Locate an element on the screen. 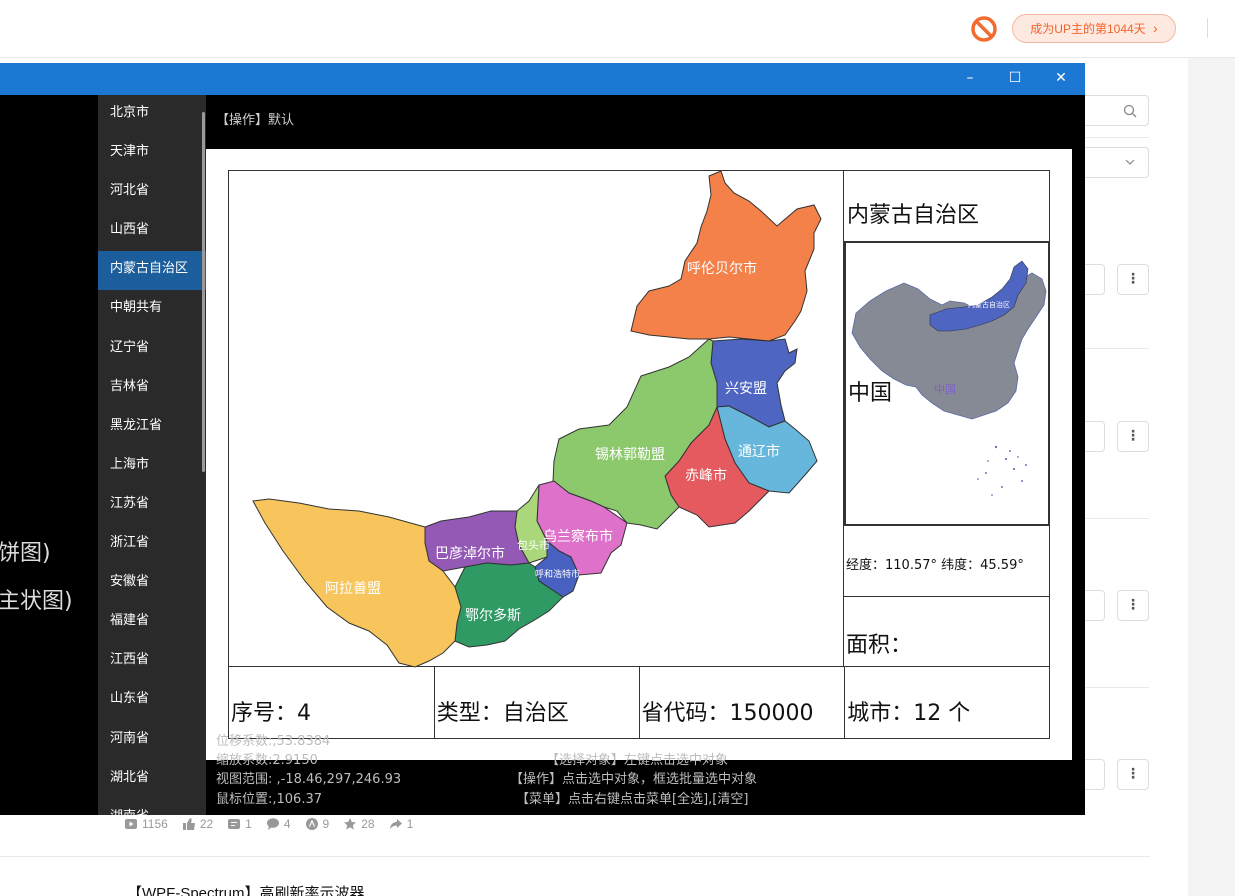  province-item: 黑龙江省 is located at coordinates (152, 427).